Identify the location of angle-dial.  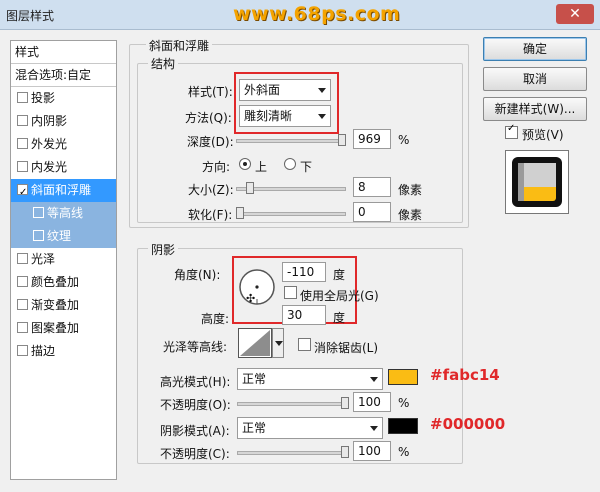
(257, 287).